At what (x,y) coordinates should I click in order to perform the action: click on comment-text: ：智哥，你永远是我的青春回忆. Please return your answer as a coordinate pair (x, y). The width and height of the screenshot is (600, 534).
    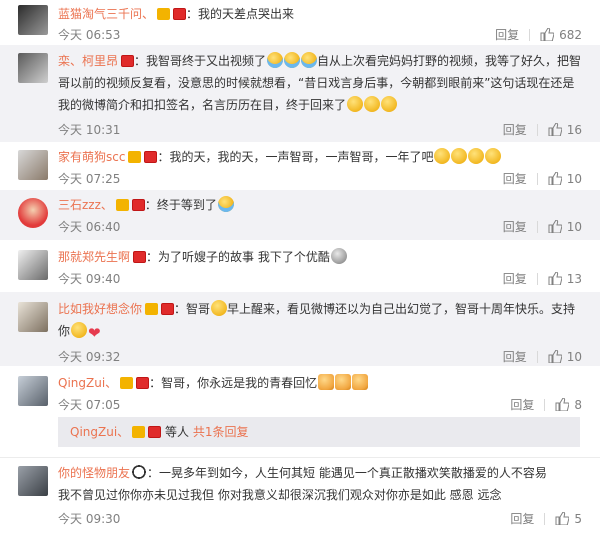
    Looking at the image, I should click on (233, 383).